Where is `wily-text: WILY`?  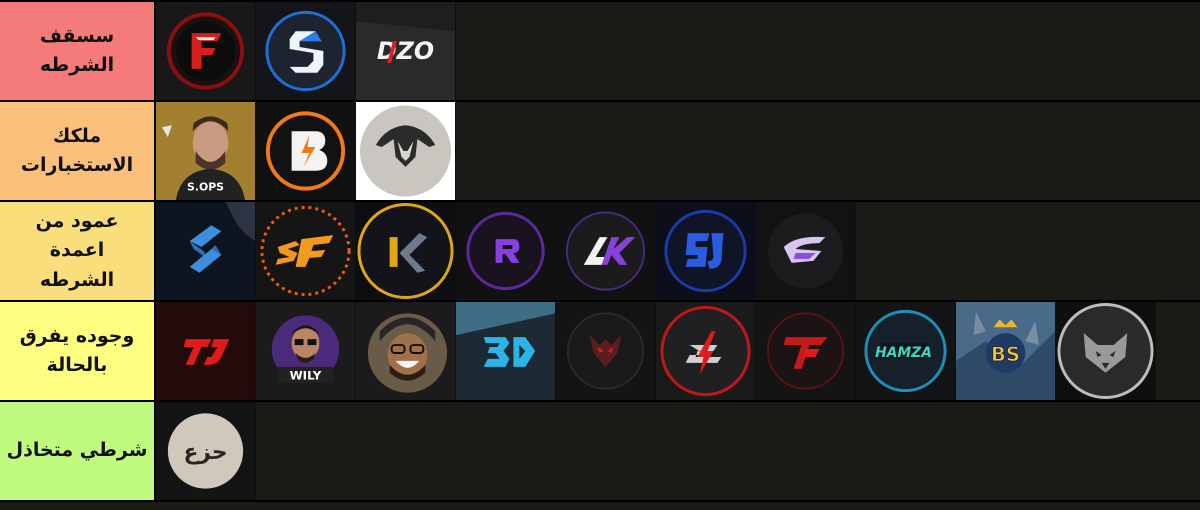 wily-text: WILY is located at coordinates (306, 376).